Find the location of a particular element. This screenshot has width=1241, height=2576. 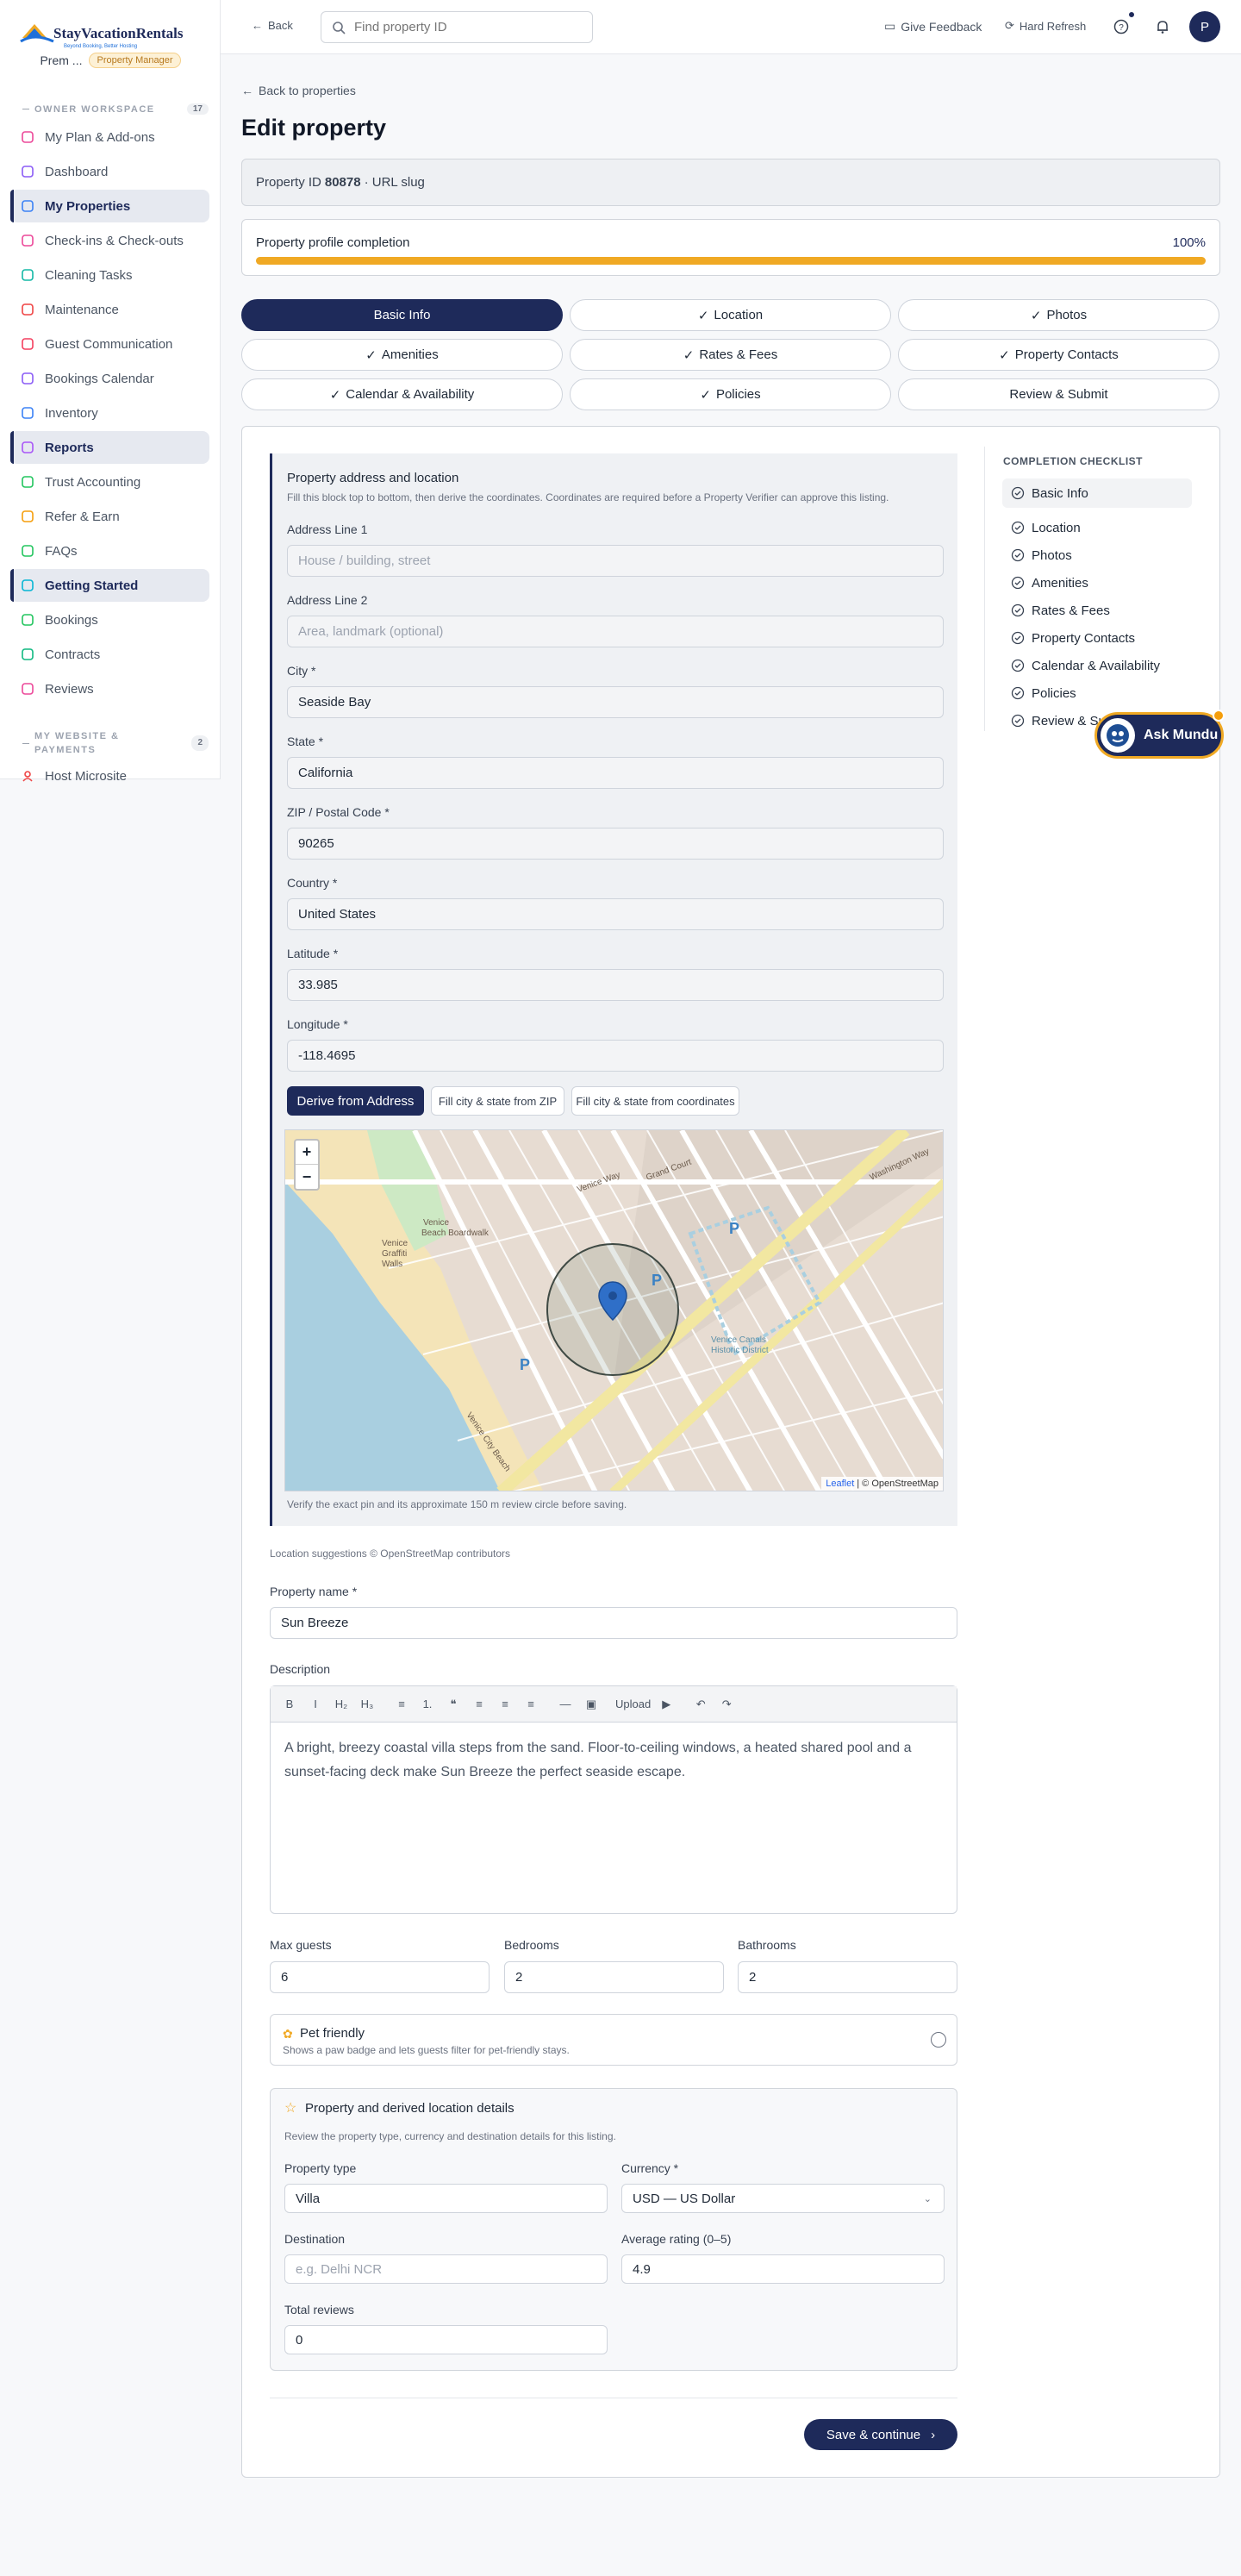

sidebar-item-trust-accounting: Trust Accounting is located at coordinates (110, 482).